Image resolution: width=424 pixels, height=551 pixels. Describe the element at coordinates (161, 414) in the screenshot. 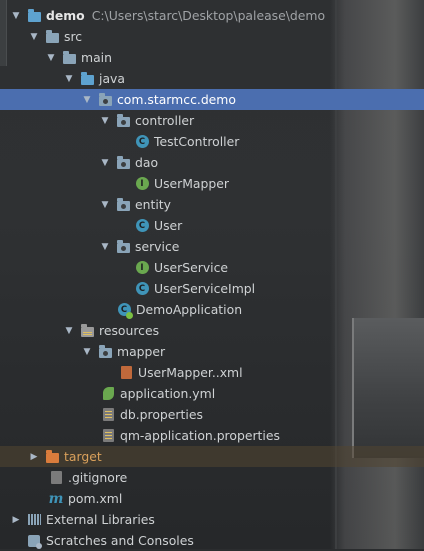

I see `tree-item-label: db.properties` at that location.